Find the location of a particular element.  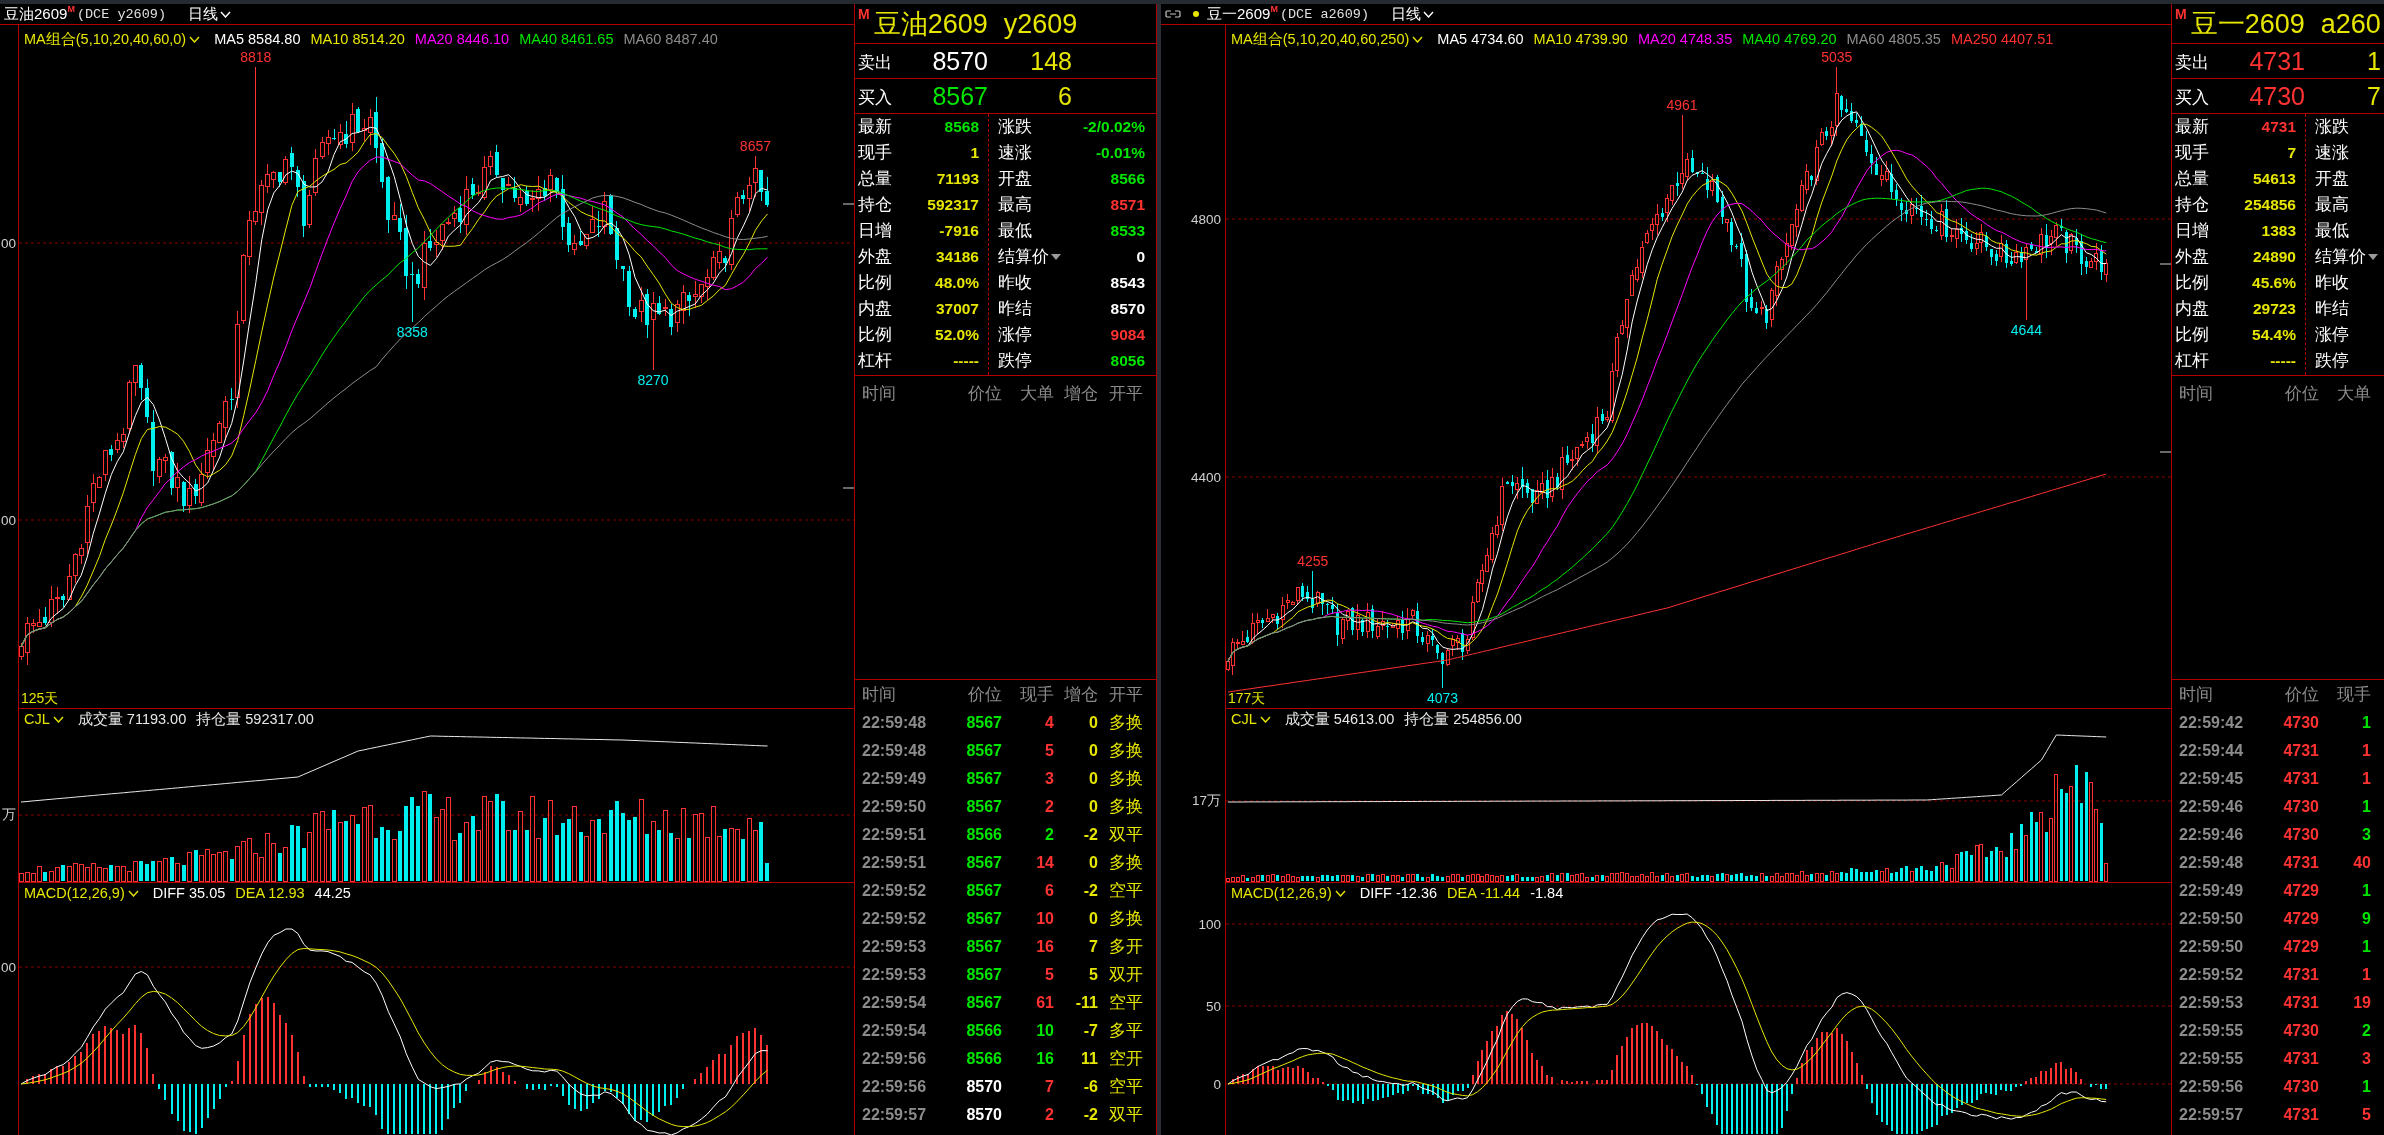

position-change: -6 is located at coordinates (1090, 1087).